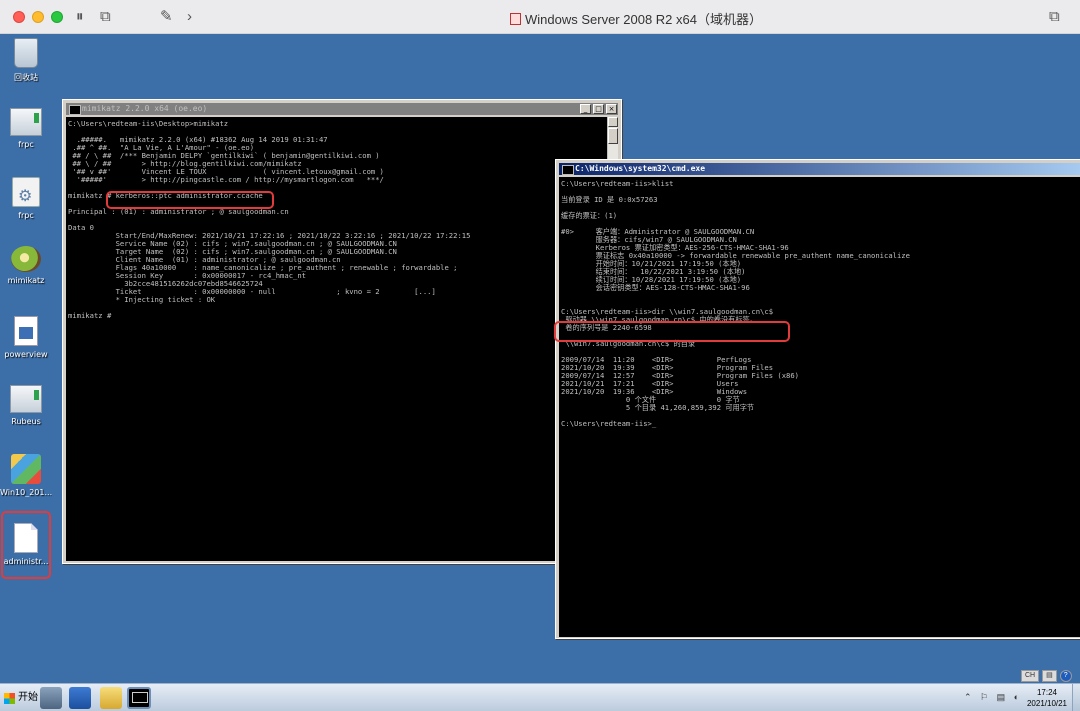 The image size is (1080, 711). Describe the element at coordinates (540, 697) in the screenshot. I see `taskbar: 开始 ⌃ ⚐ ▤ ◐ 17:24 2021/10/21` at that location.